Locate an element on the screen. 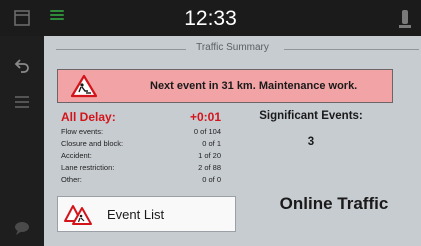  page-header: Traffic Summary is located at coordinates (232, 50).